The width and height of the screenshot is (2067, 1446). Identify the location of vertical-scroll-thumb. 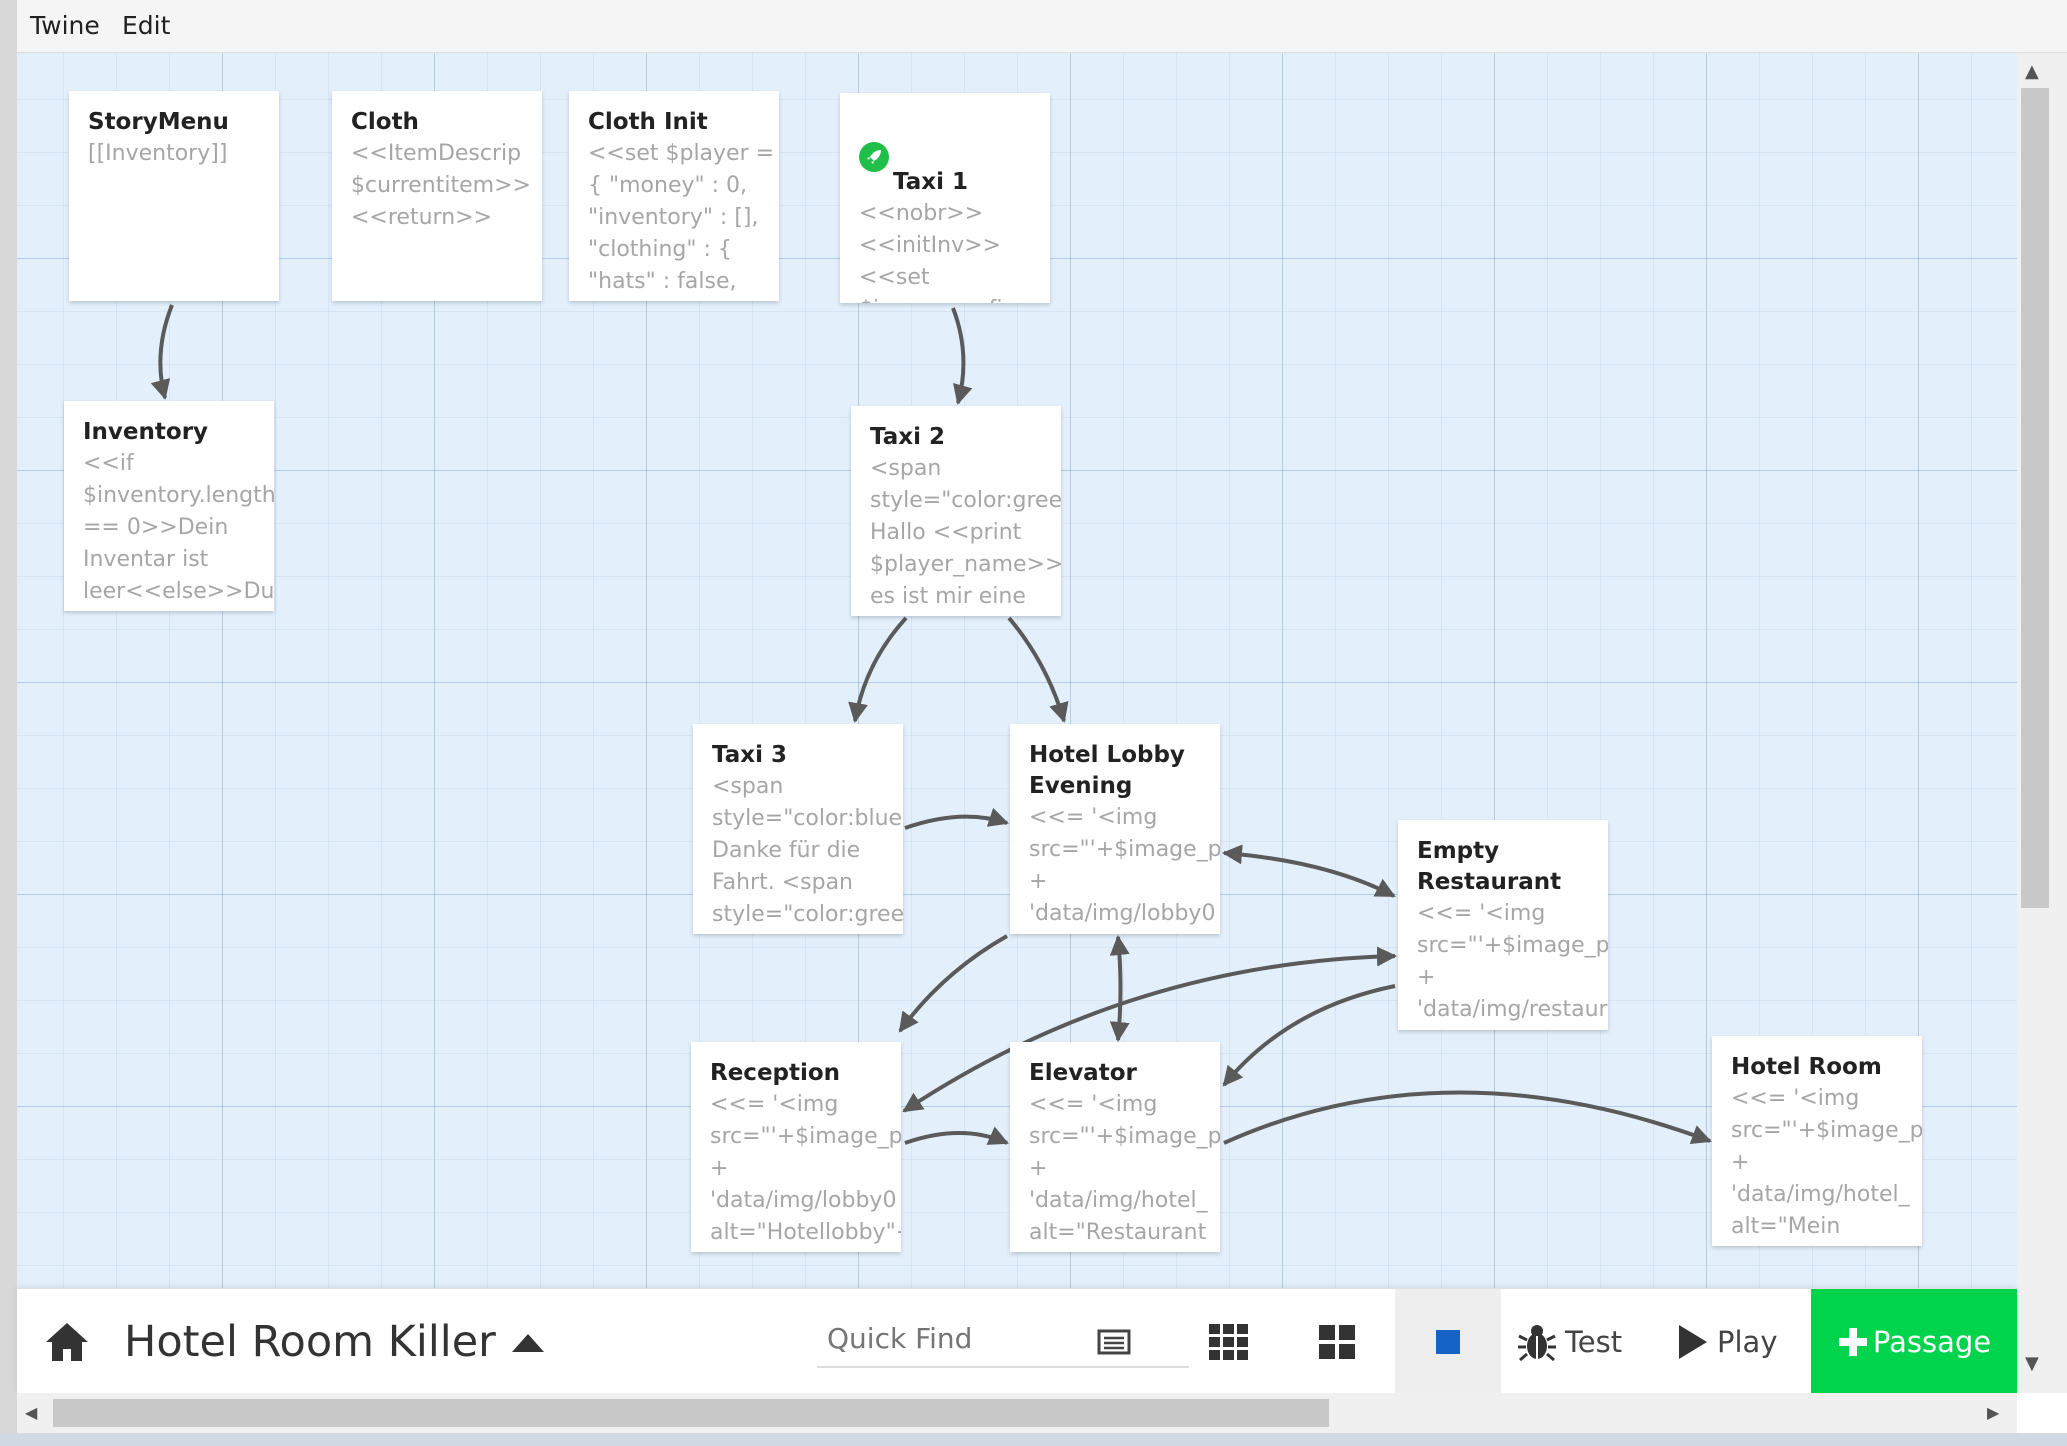
(2035, 498).